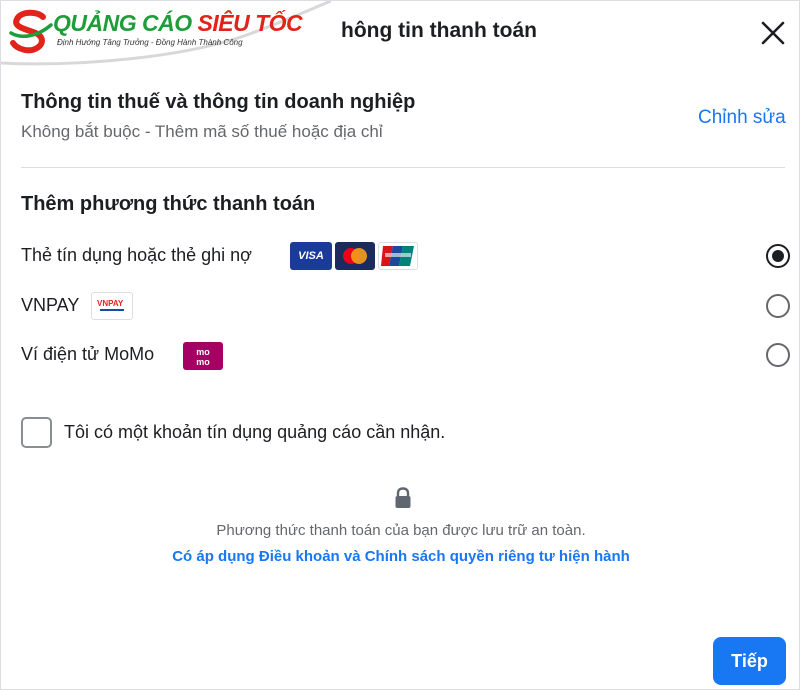 This screenshot has height=690, width=800. I want to click on next-button: Tiếp, so click(749, 661).